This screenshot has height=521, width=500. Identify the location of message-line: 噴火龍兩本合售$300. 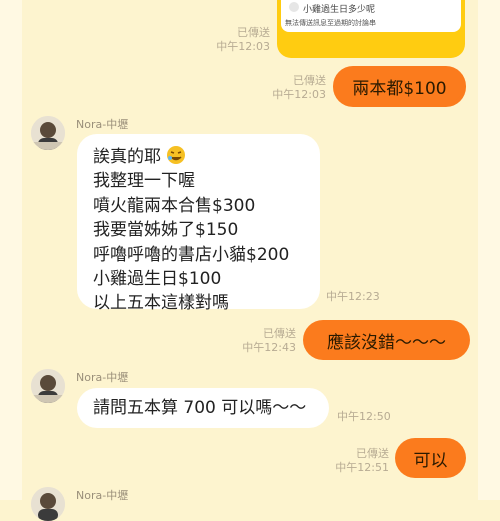
(174, 205).